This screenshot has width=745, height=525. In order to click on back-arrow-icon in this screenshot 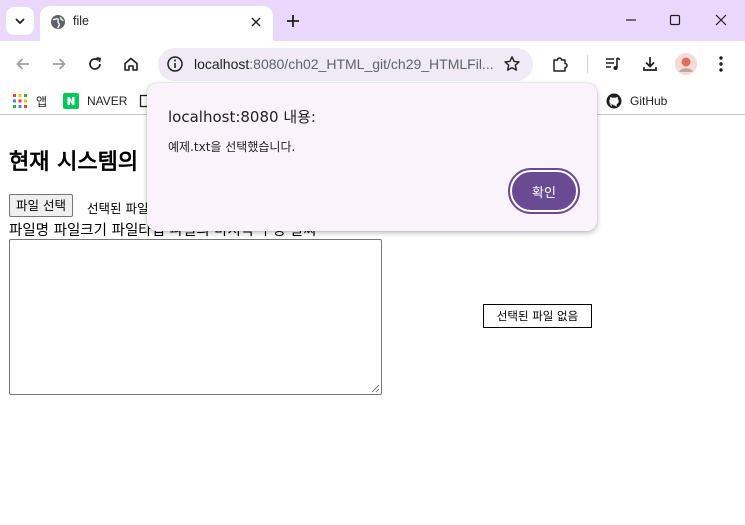, I will do `click(22, 64)`.